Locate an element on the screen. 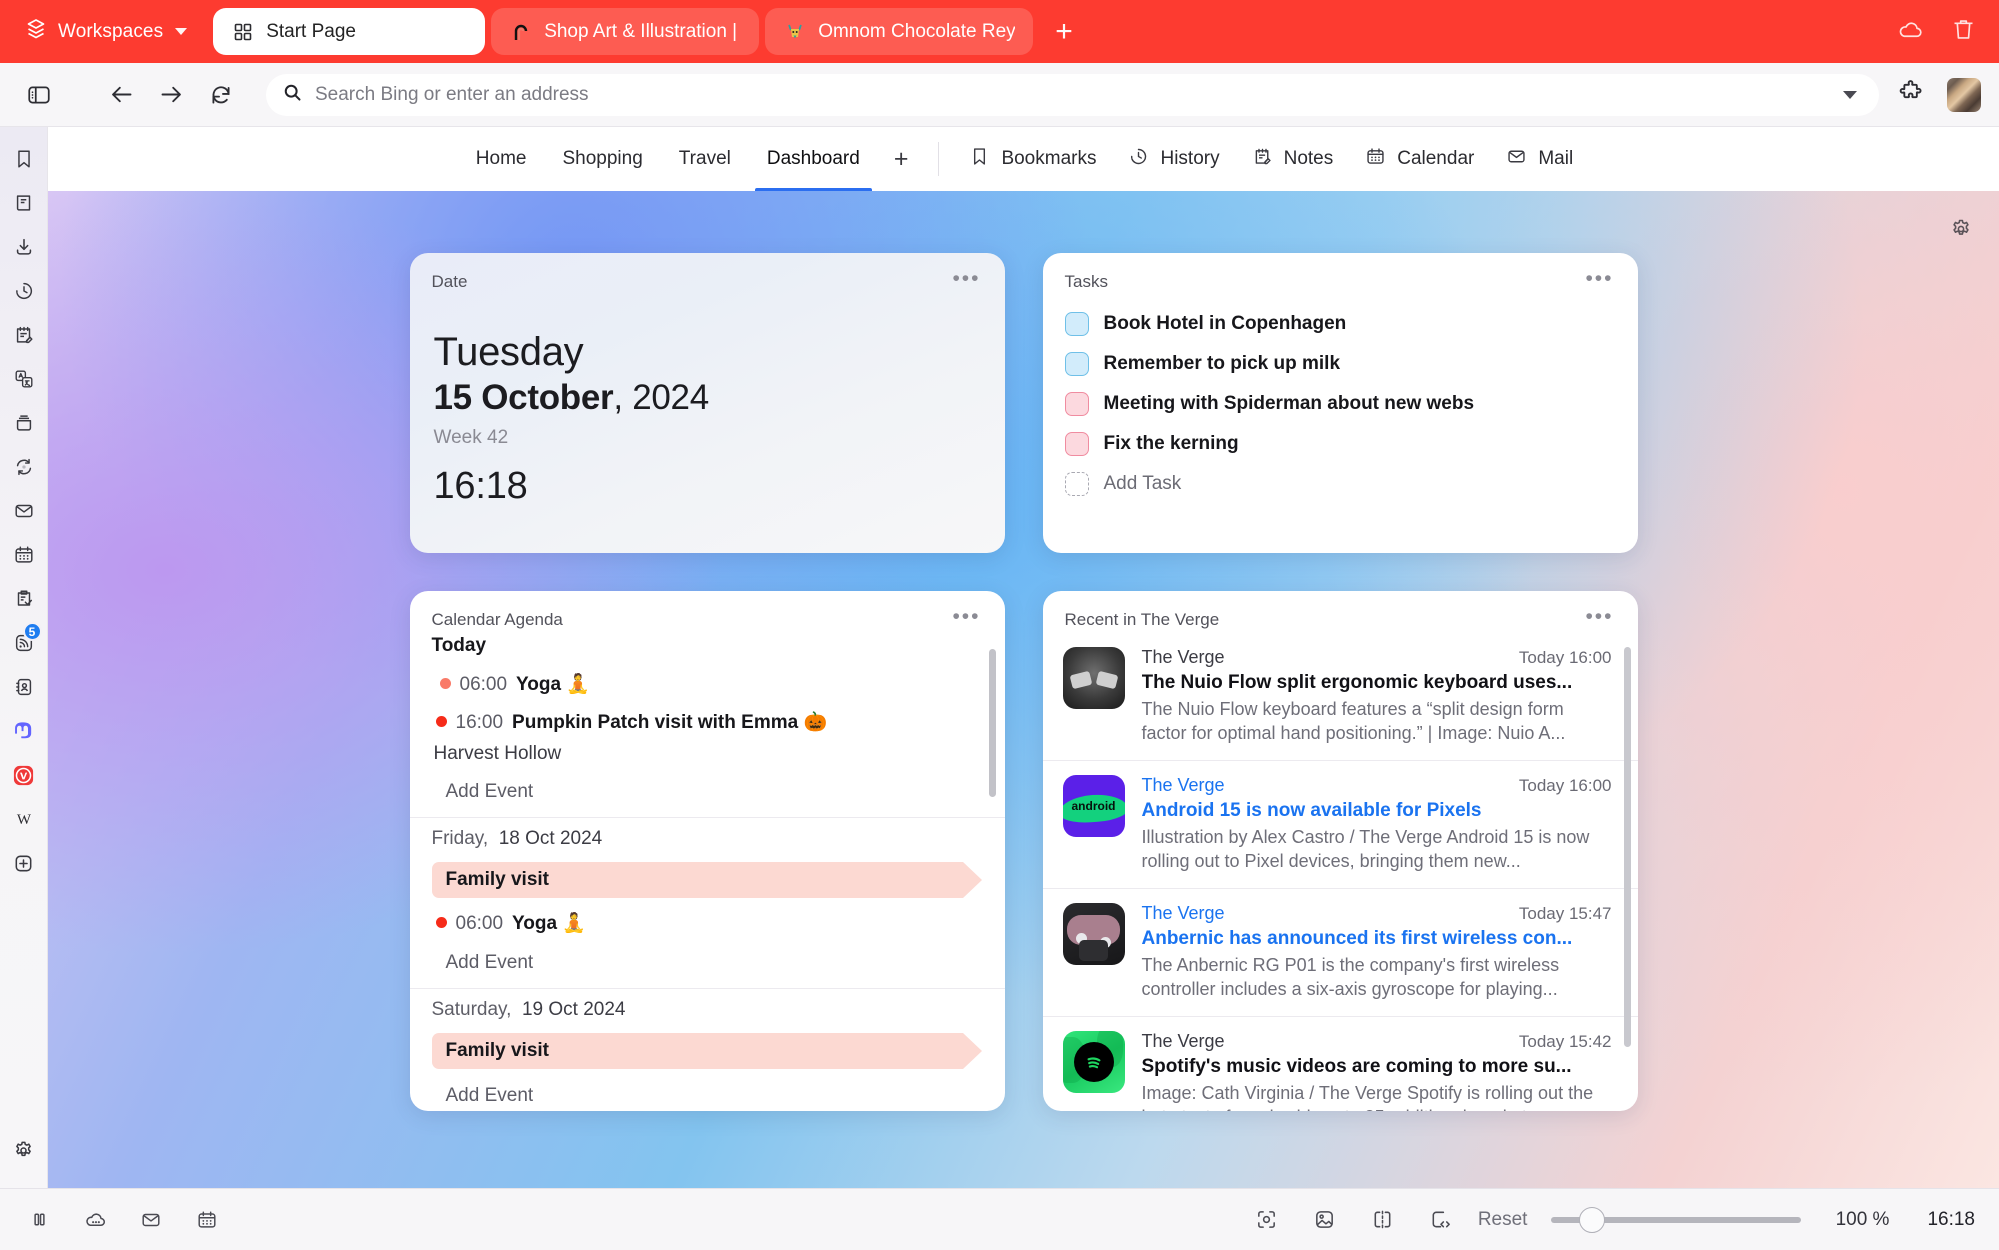  image-icon is located at coordinates (1325, 1220).